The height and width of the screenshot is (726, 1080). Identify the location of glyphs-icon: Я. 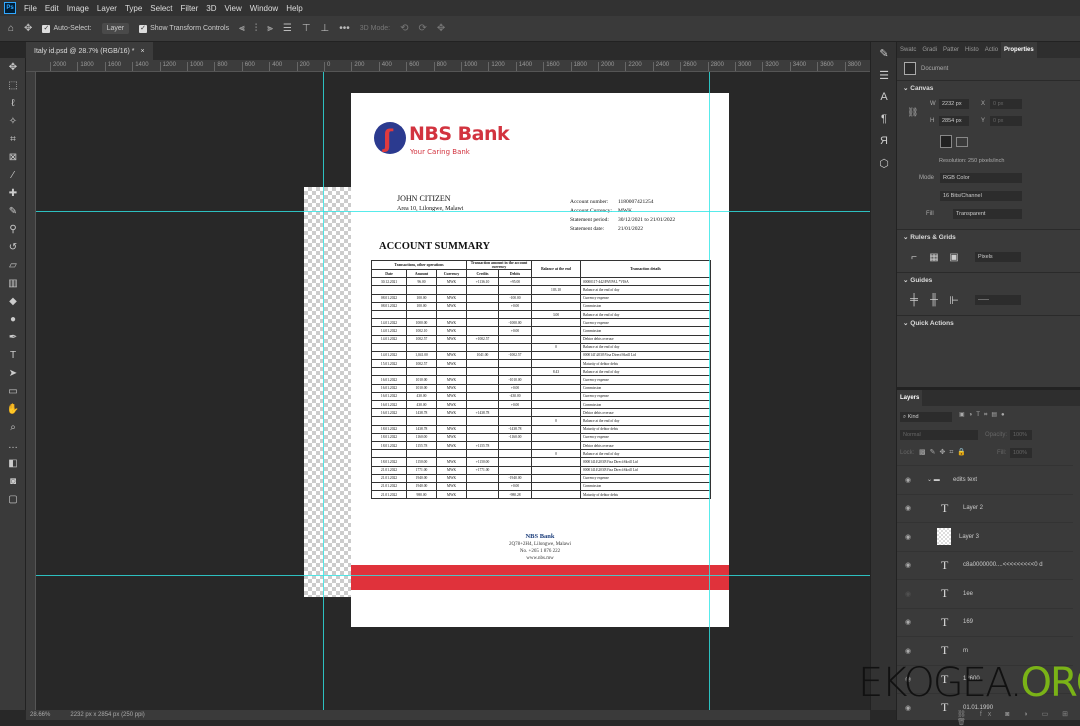
(884, 141).